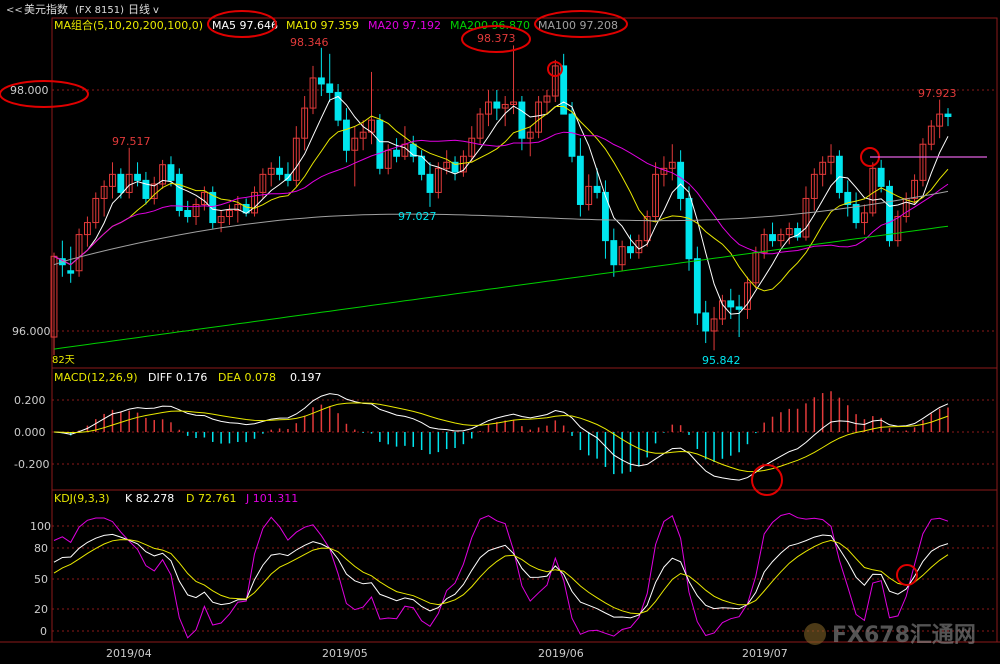 The height and width of the screenshot is (664, 1000). Describe the element at coordinates (131, 141) in the screenshot. I see `price-annotation: 97.517` at that location.